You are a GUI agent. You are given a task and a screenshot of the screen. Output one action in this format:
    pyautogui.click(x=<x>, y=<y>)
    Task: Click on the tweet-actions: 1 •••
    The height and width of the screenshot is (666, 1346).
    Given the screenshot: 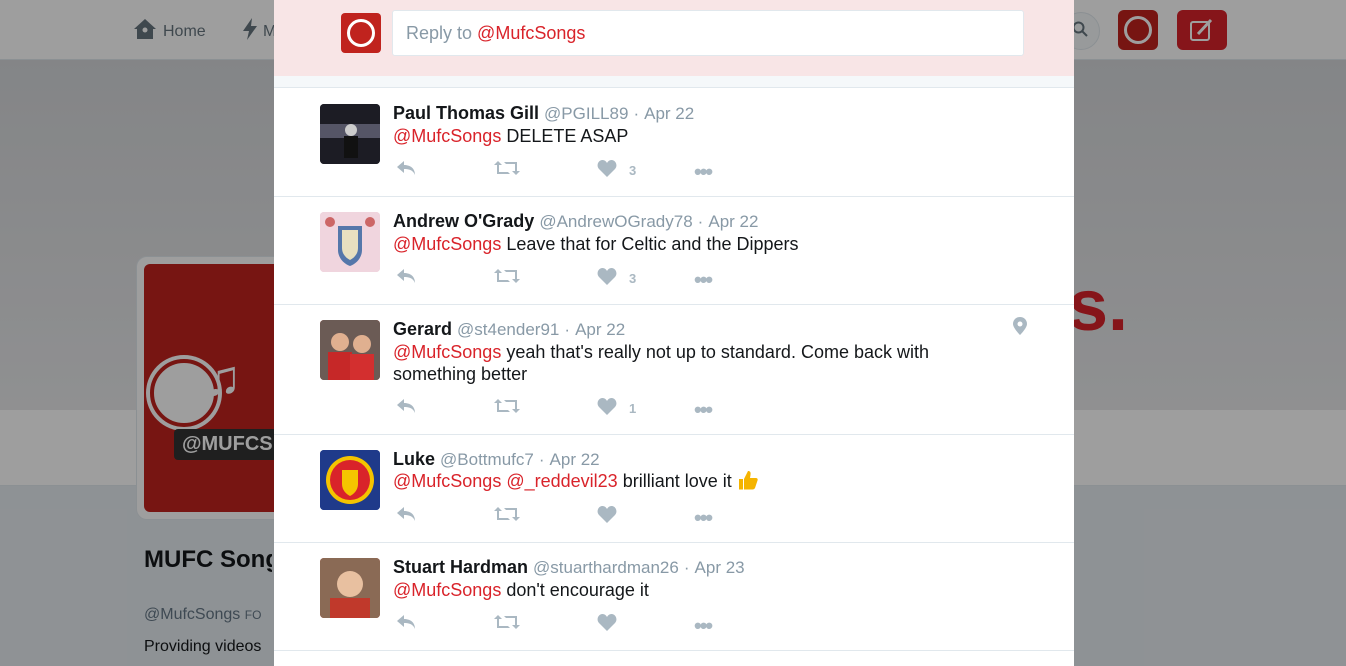 What is the action you would take?
    pyautogui.click(x=573, y=410)
    